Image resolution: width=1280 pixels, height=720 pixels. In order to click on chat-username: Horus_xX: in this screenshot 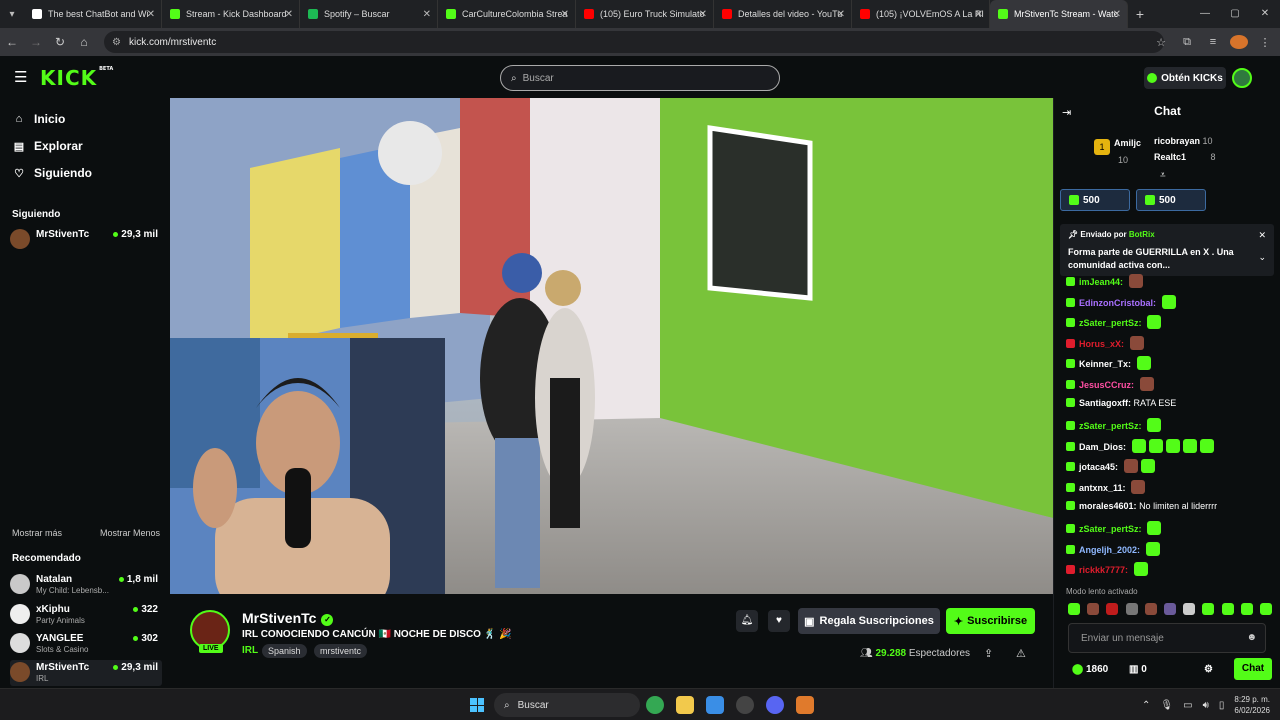, I will do `click(1101, 344)`.